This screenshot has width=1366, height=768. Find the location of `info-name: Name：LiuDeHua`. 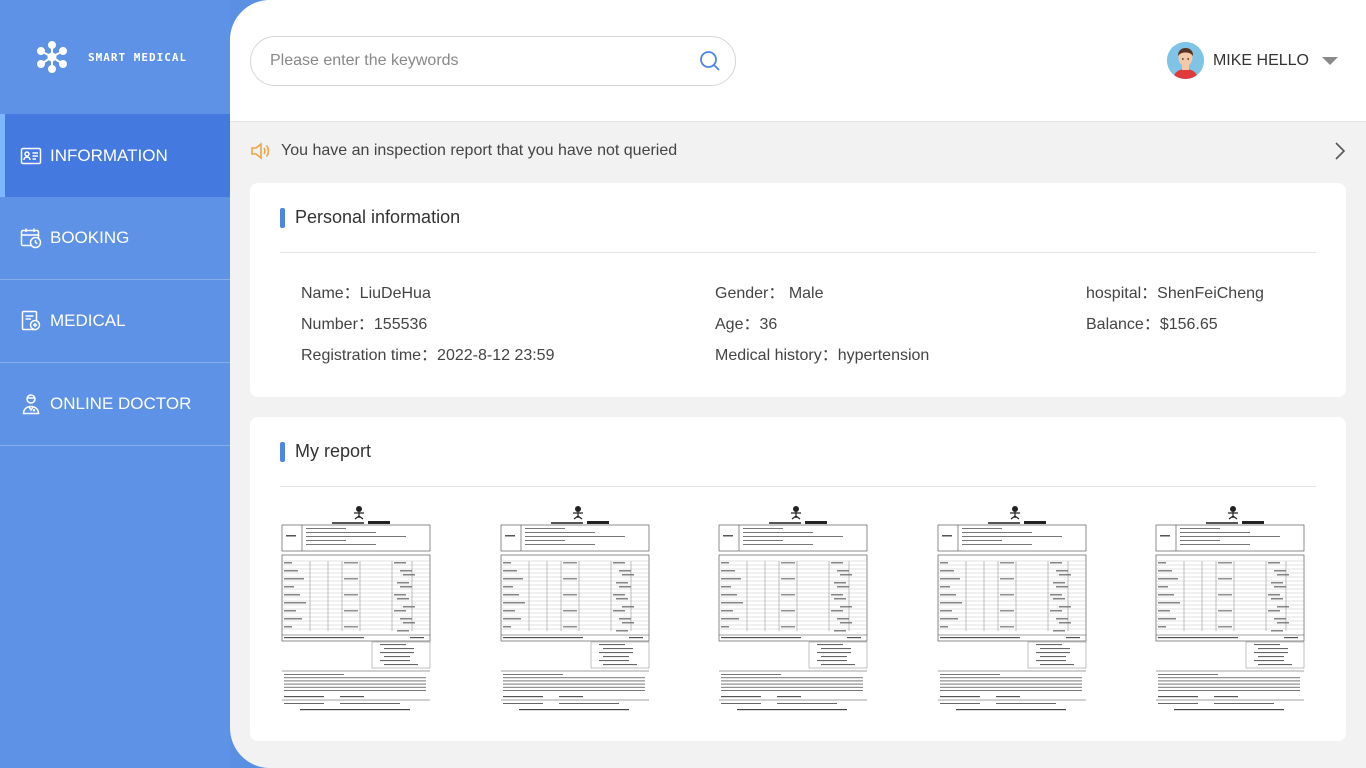

info-name: Name：LiuDeHua is located at coordinates (366, 293).